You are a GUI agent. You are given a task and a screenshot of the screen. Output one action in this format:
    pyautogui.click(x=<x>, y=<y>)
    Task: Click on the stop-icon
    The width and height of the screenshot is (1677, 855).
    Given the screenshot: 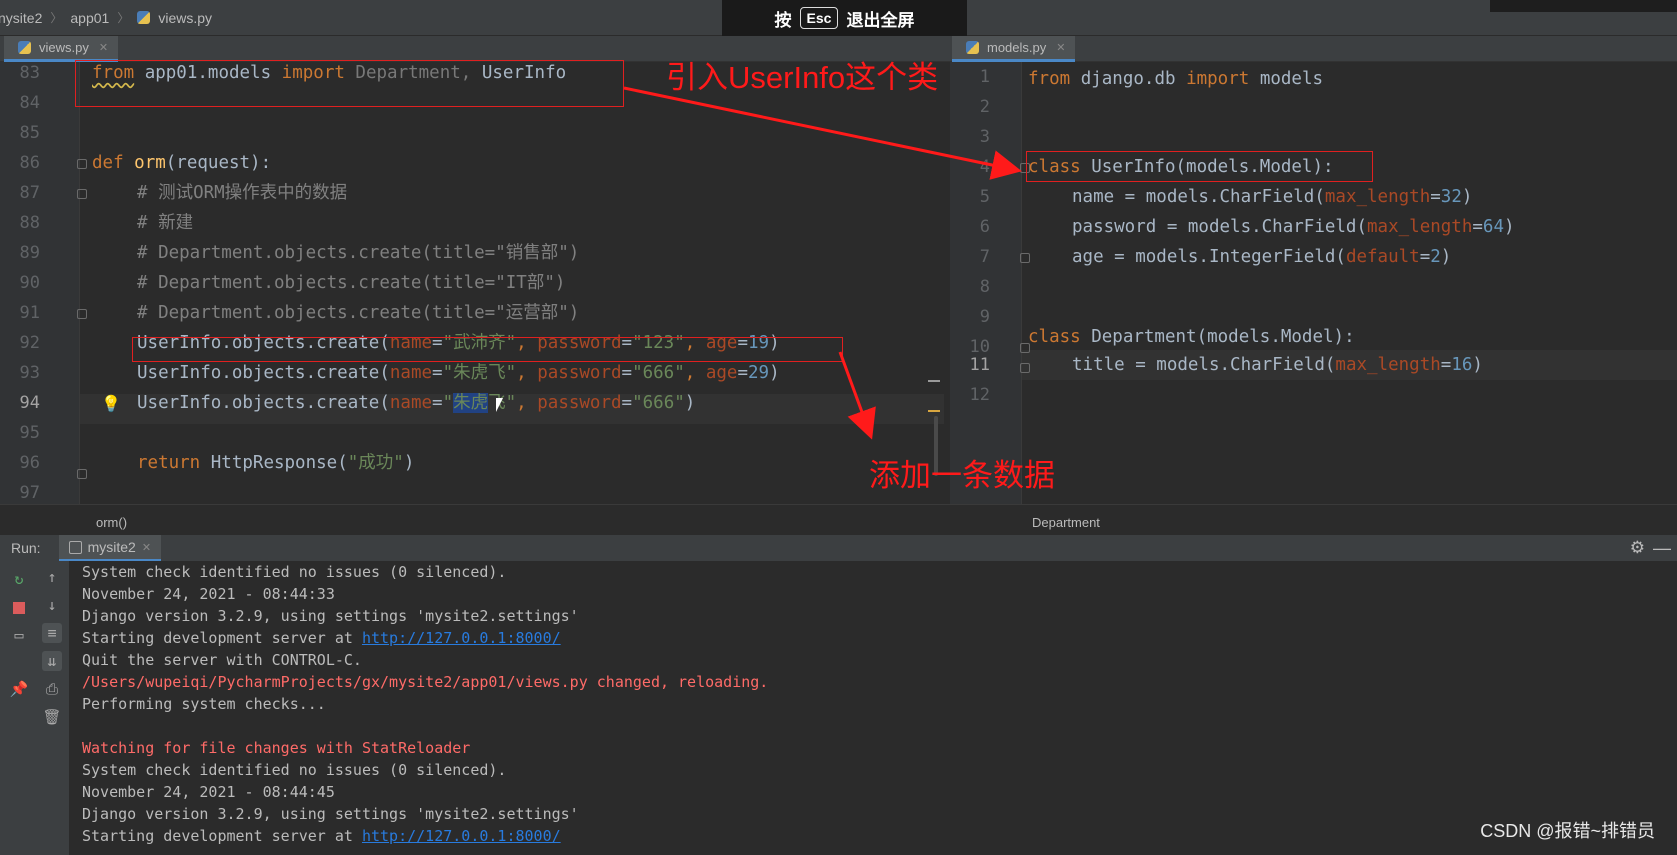 What is the action you would take?
    pyautogui.click(x=19, y=607)
    